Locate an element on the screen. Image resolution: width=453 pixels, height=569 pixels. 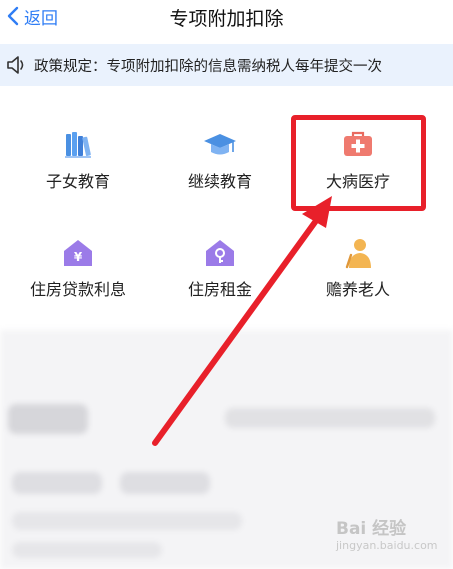
watermark-url: jingyan.baidu.com is located at coordinates (387, 545).